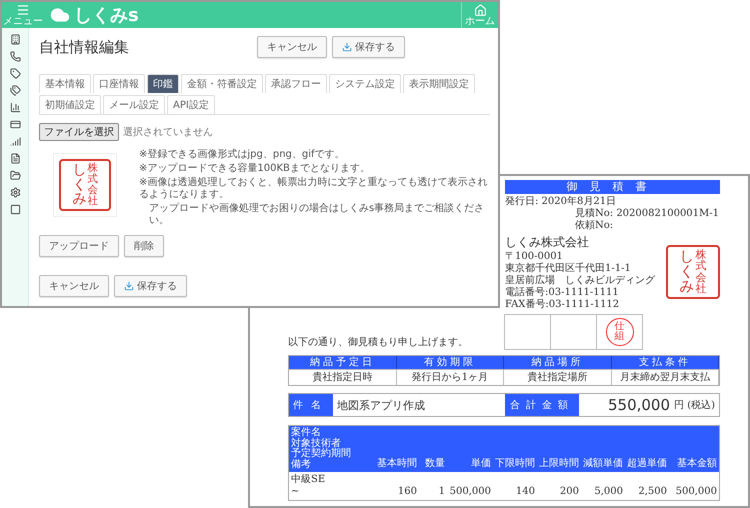  Describe the element at coordinates (168, 132) in the screenshot. I see `file-status: 選択されていません` at that location.